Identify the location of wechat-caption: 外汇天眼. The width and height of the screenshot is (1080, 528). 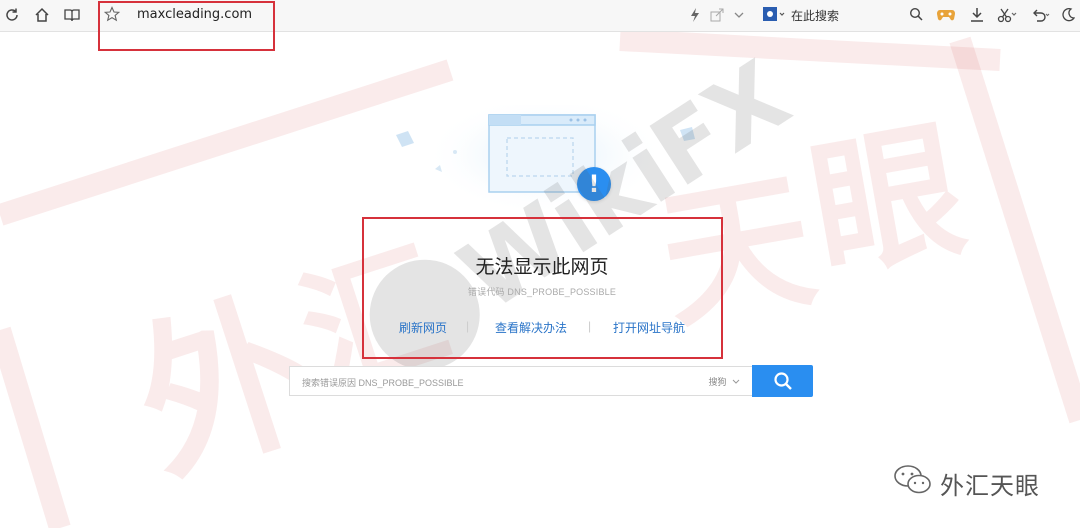
(990, 486).